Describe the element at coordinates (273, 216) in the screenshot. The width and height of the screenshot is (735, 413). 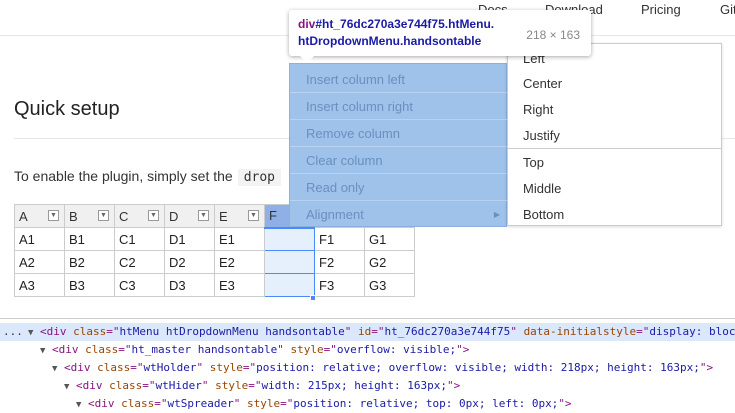
I see `column-header-label: F` at that location.